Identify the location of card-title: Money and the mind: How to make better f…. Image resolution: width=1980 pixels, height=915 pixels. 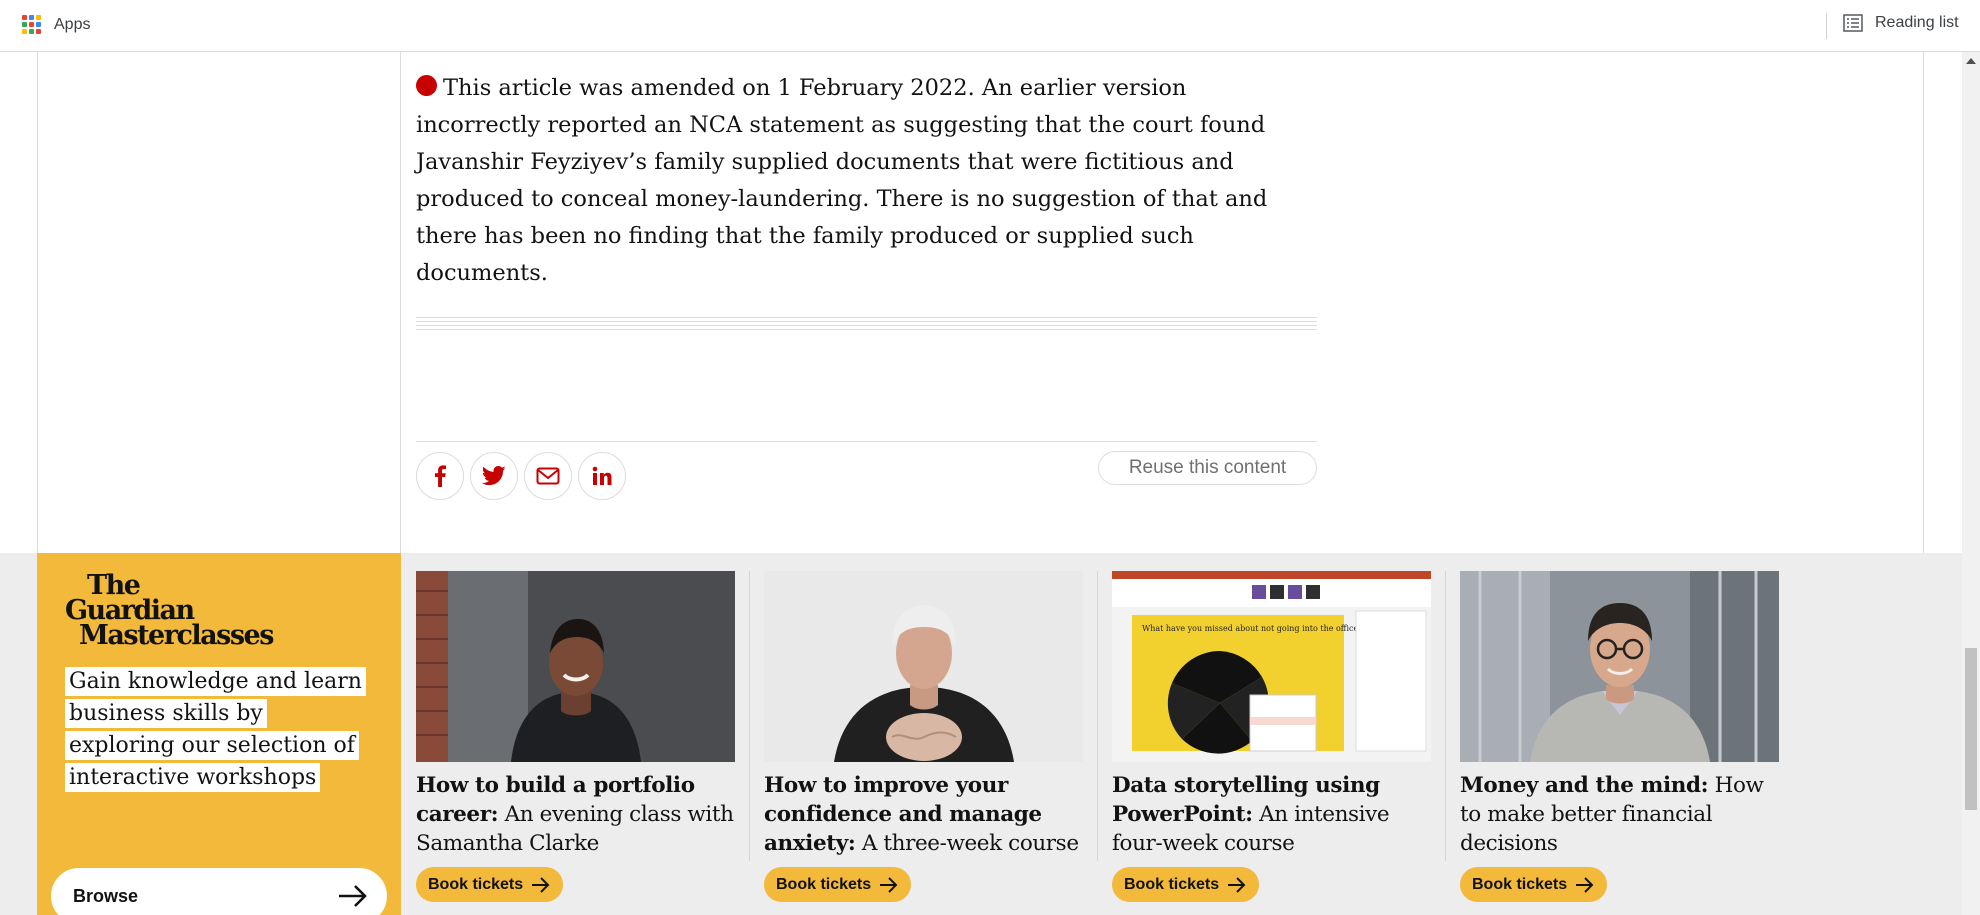
(1619, 814).